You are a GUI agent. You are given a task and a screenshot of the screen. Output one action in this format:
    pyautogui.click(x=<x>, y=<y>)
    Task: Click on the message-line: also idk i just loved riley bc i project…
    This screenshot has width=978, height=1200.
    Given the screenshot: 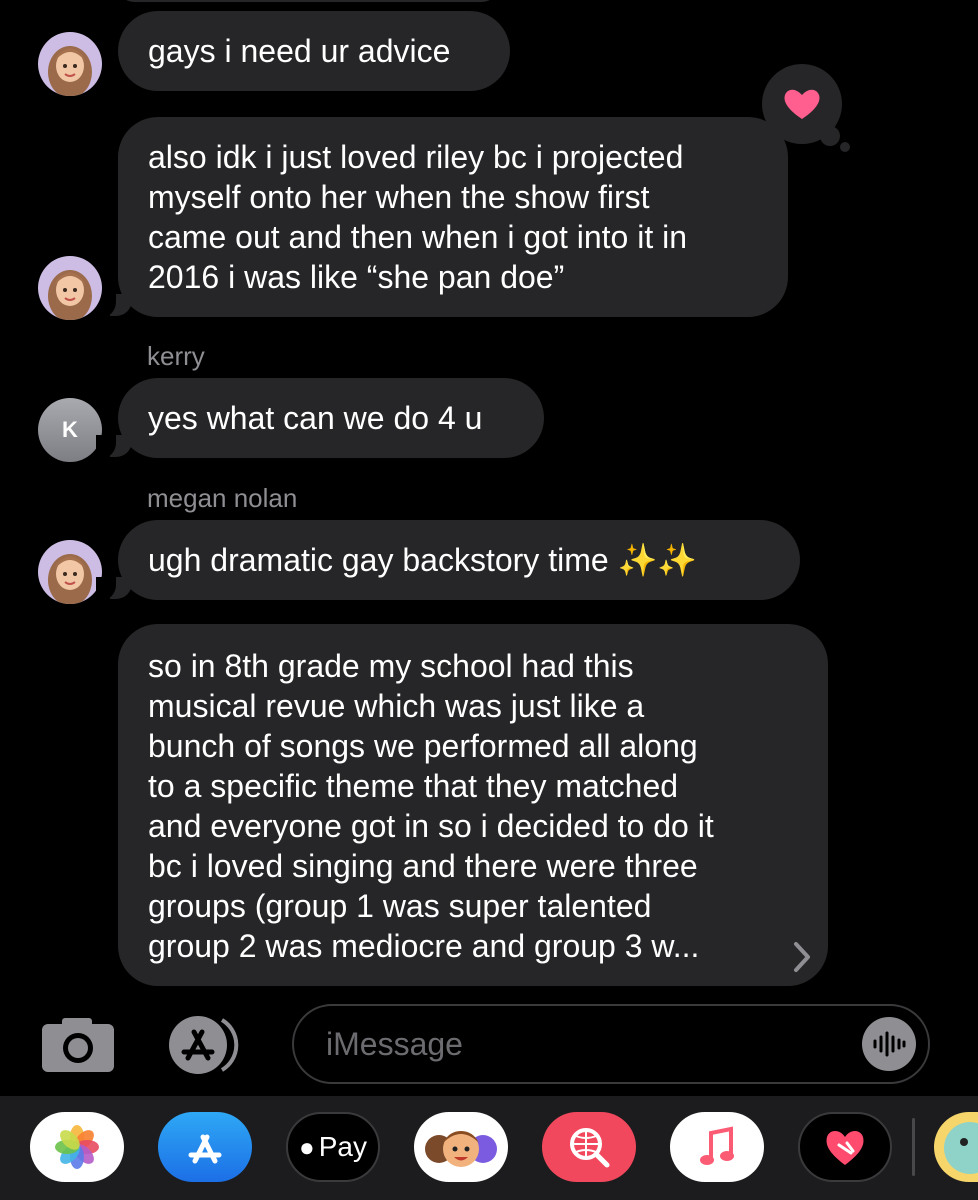 What is the action you would take?
    pyautogui.click(x=416, y=157)
    